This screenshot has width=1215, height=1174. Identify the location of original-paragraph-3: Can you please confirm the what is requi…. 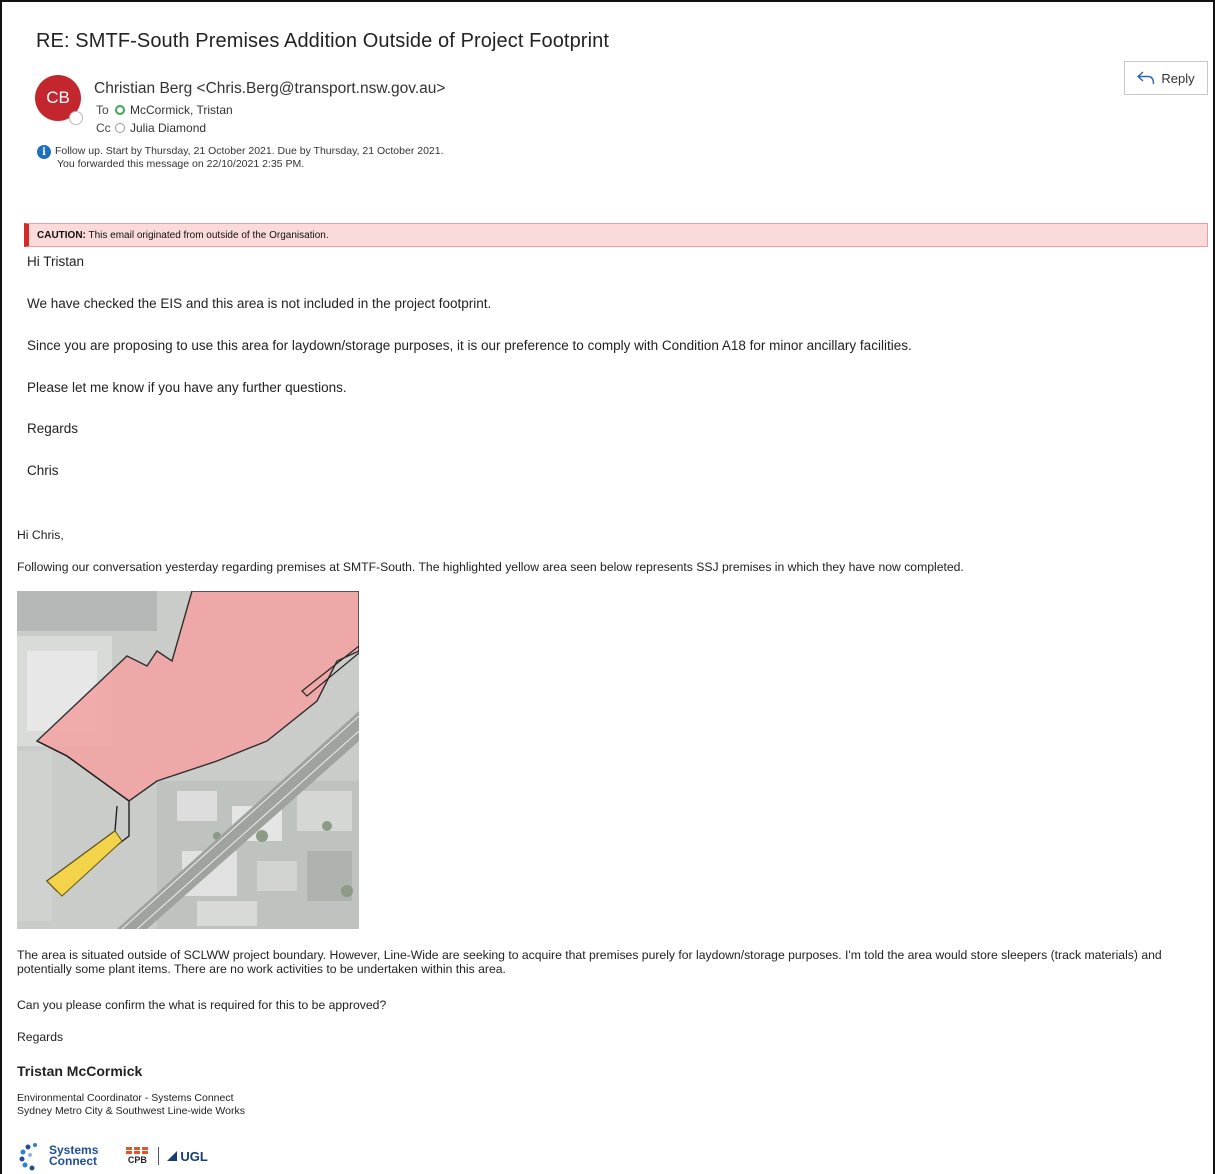
(202, 1005).